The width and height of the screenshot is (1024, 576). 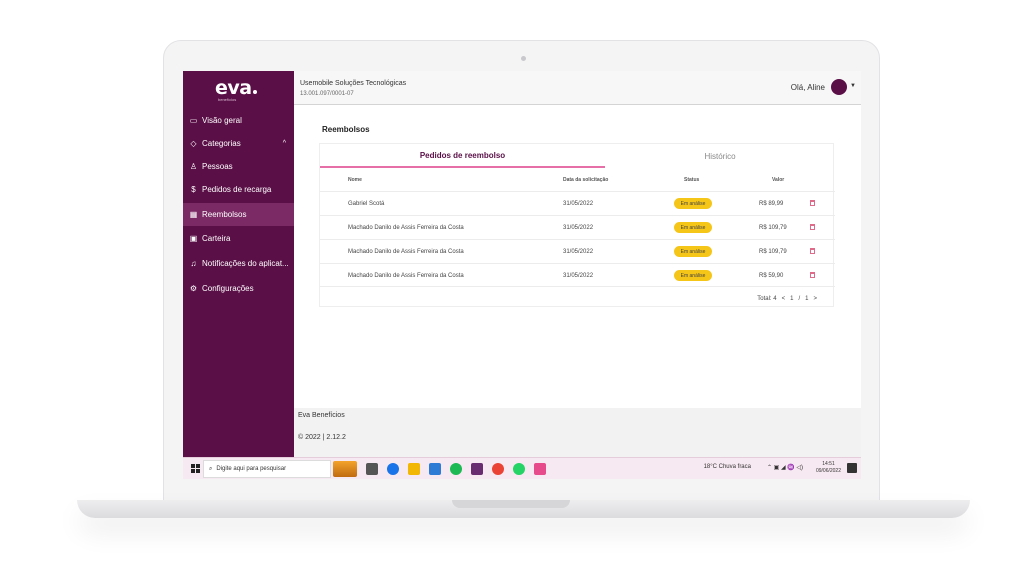 I want to click on dollar-icon: $, so click(x=193, y=189).